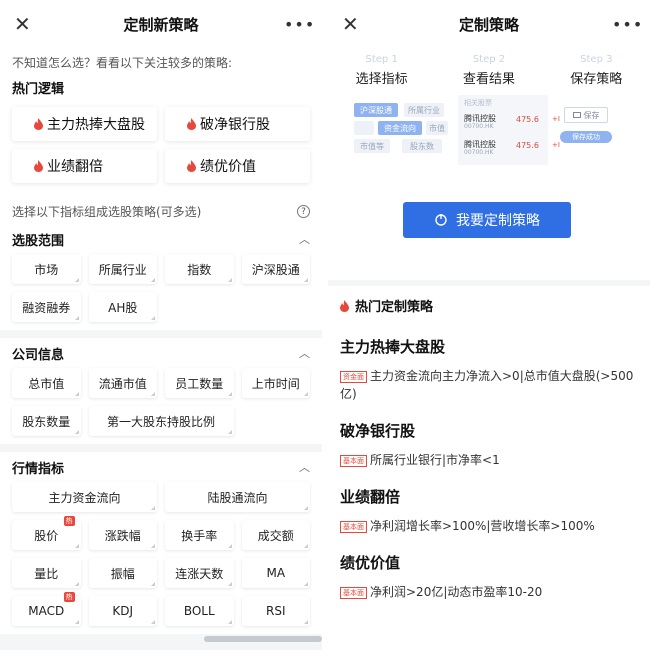 The height and width of the screenshot is (650, 650). Describe the element at coordinates (441, 220) in the screenshot. I see `power-icon` at that location.